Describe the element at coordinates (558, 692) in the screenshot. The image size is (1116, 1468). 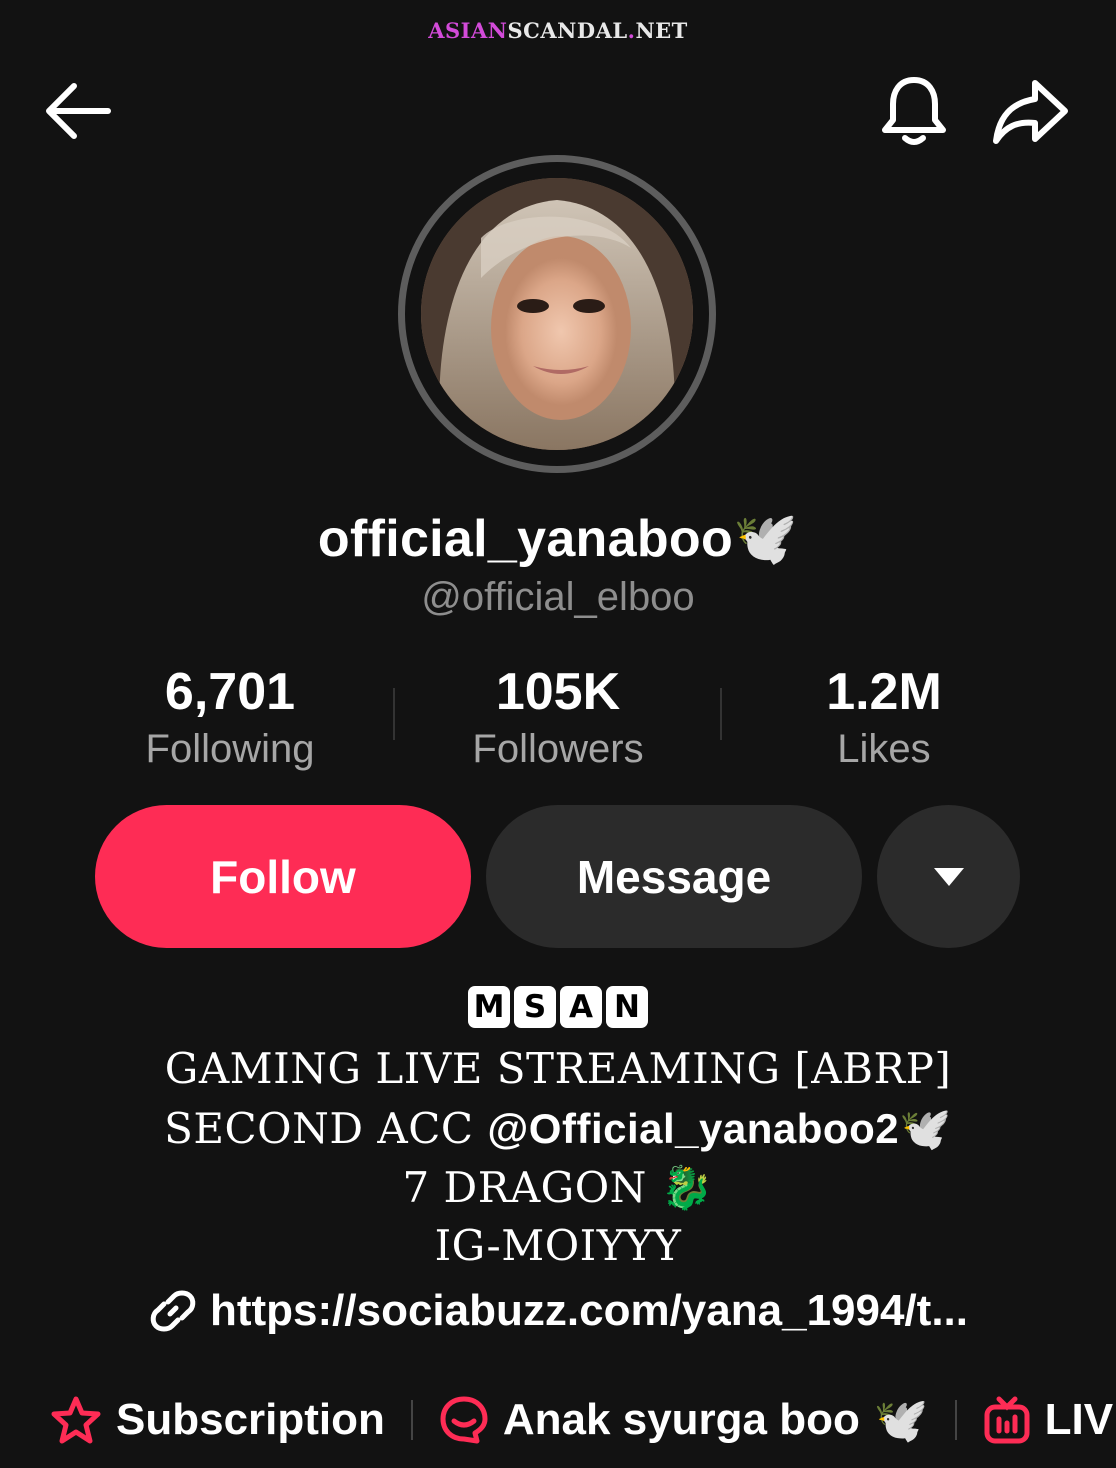
I see `stat-value: 105K` at that location.